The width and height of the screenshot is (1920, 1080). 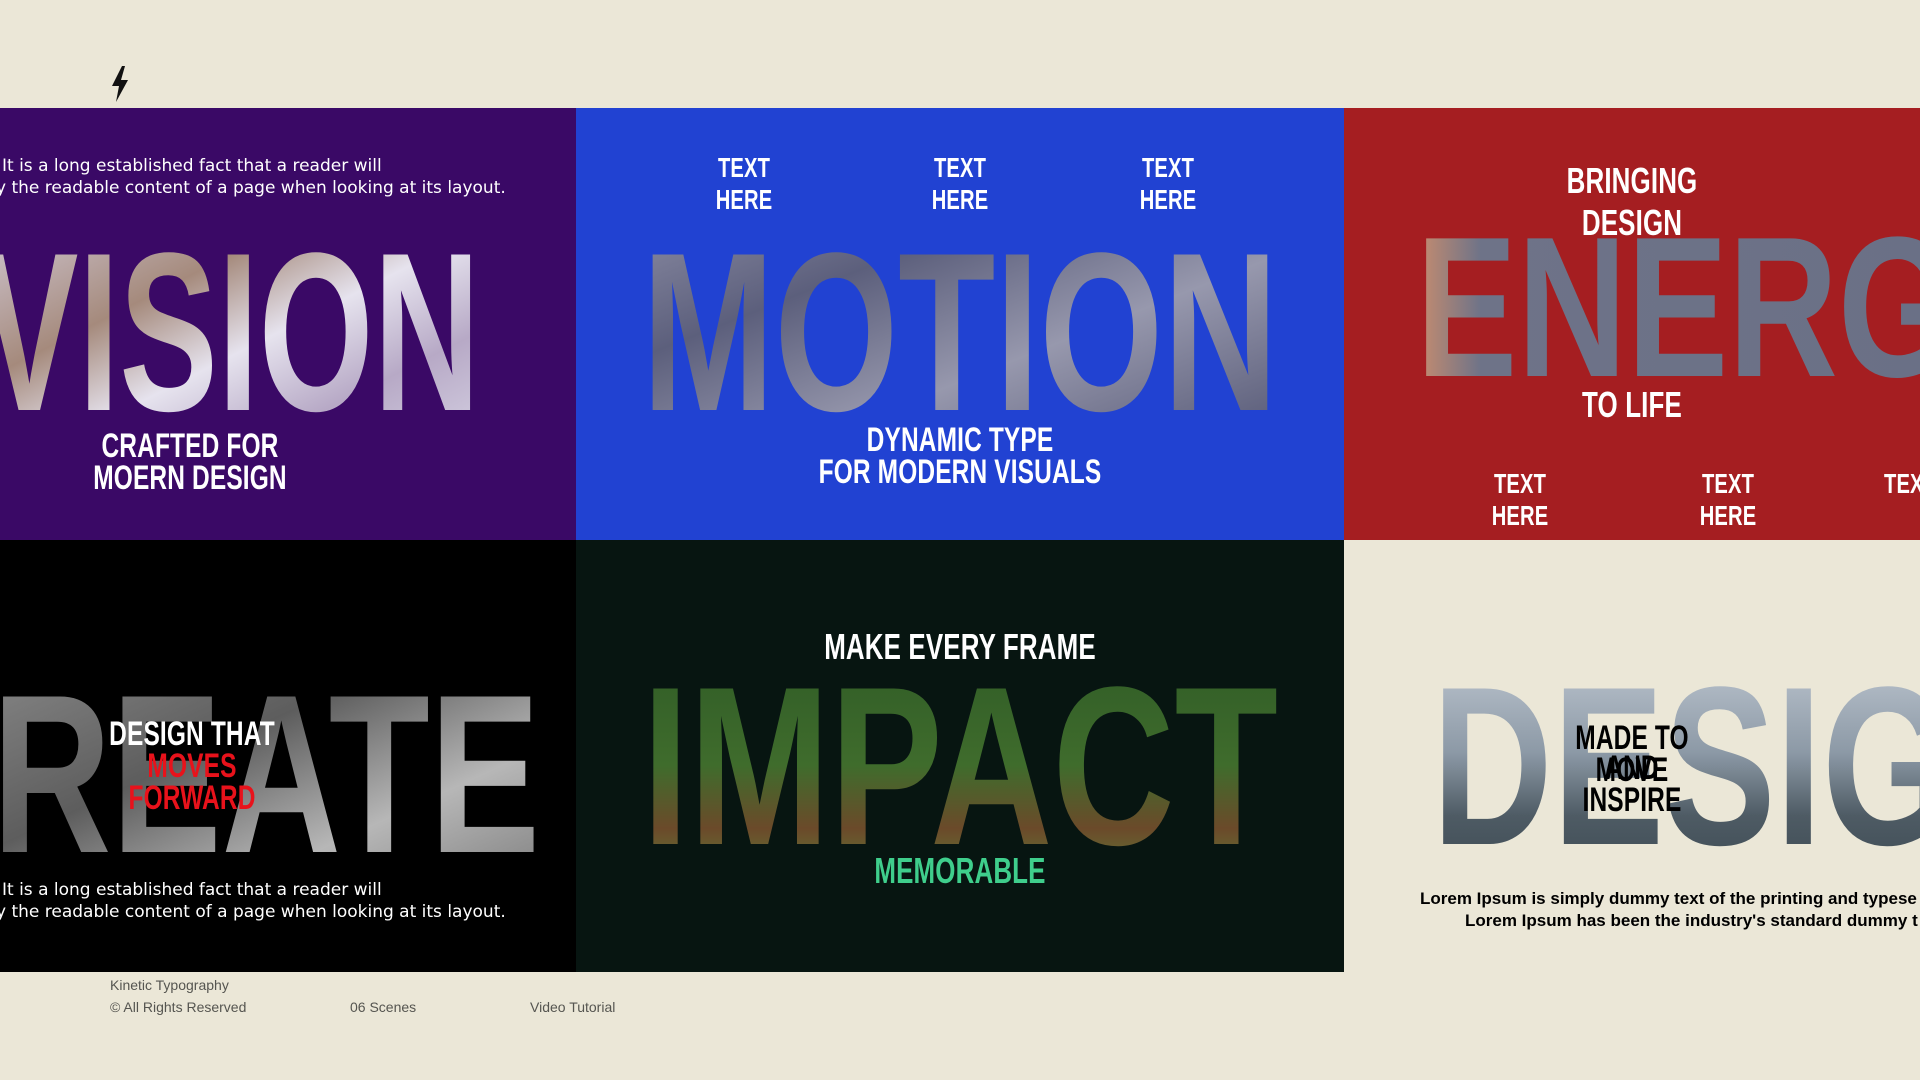 I want to click on motion-label-3: TEXT HERE, so click(x=1168, y=183).